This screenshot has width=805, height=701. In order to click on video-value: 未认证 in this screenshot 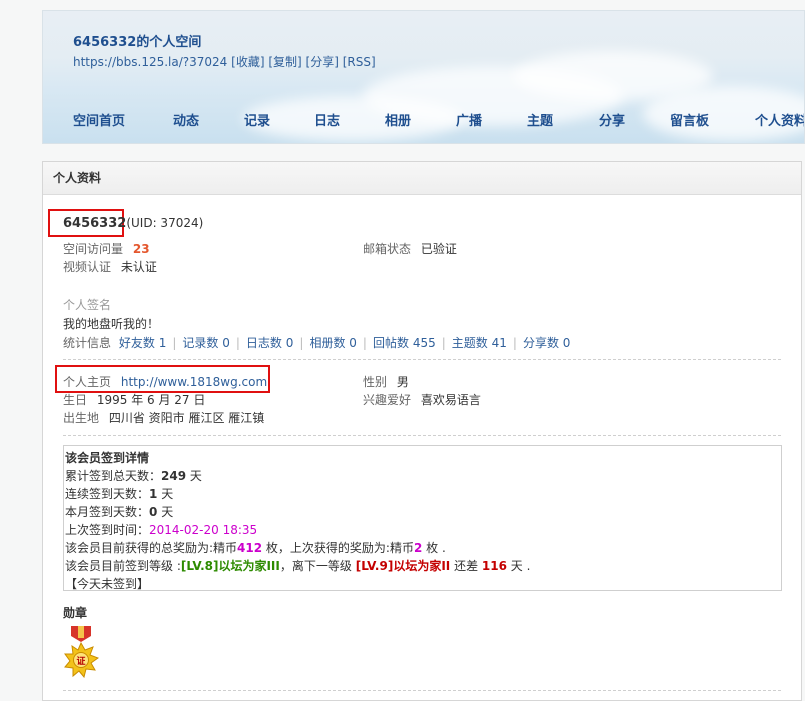, I will do `click(138, 267)`.